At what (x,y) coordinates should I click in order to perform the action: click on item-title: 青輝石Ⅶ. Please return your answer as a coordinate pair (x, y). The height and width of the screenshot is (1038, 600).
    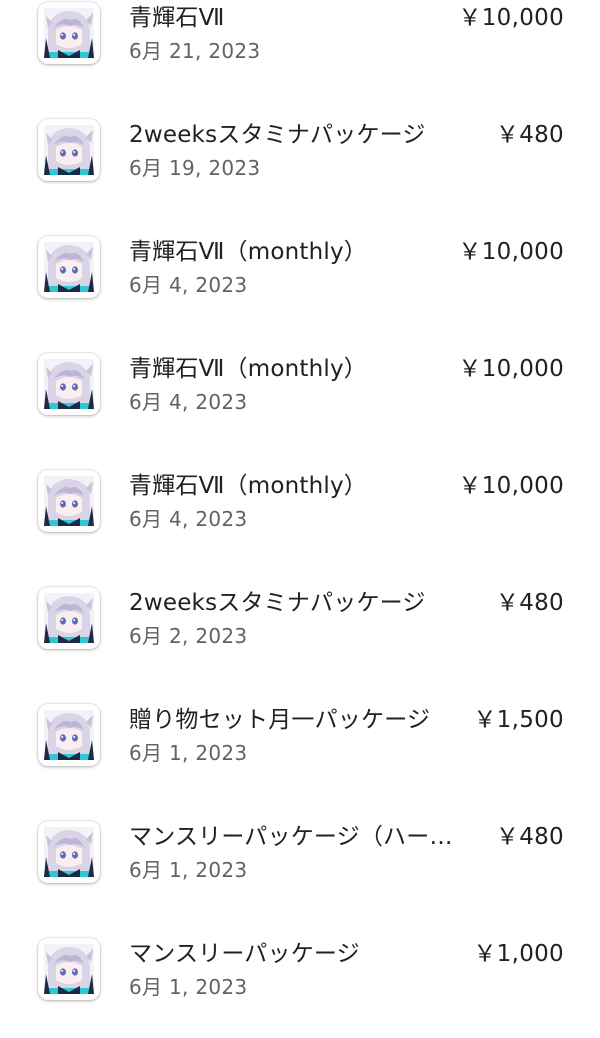
    Looking at the image, I should click on (177, 18).